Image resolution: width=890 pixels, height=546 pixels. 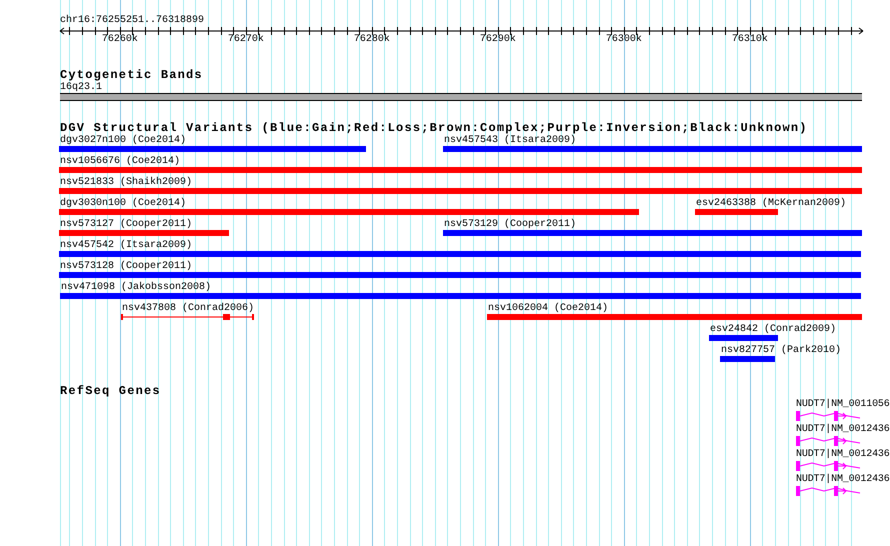 I want to click on tick-label: 76280k, so click(x=372, y=40).